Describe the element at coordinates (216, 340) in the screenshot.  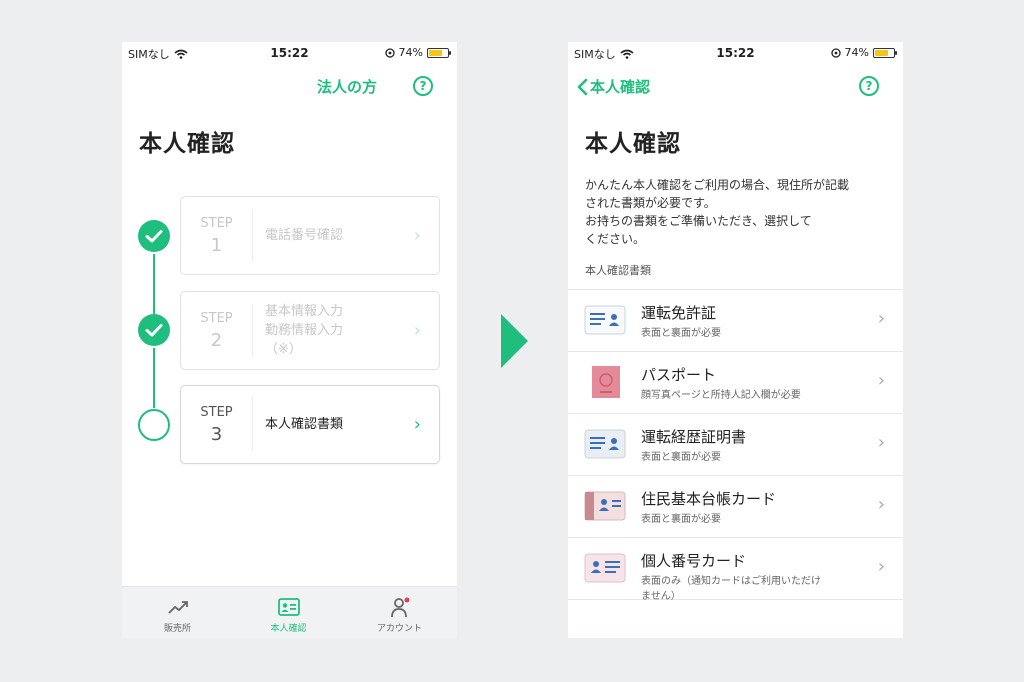
I see `step-number: 2` at that location.